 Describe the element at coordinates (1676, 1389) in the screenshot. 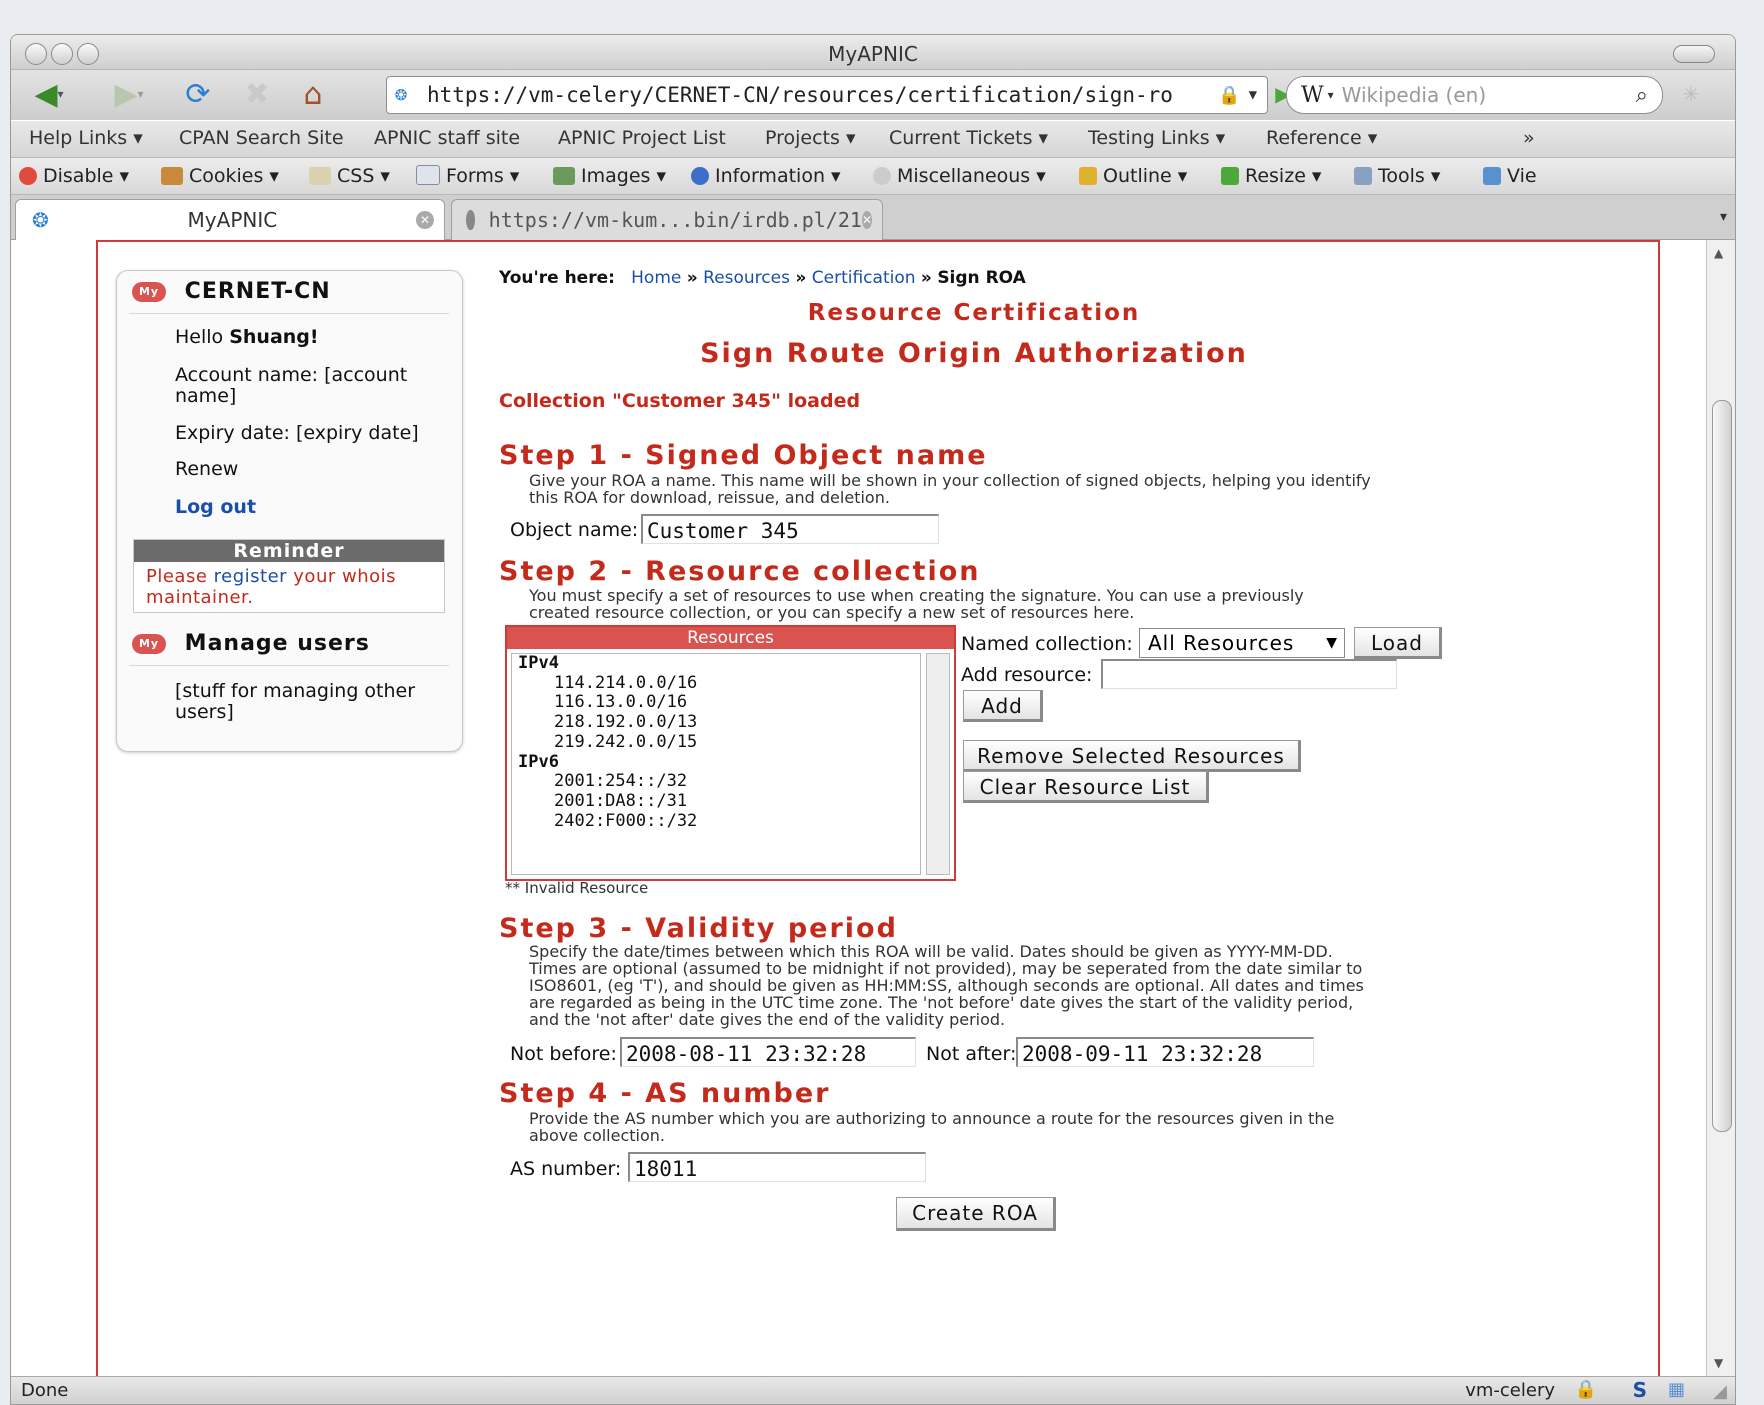

I see `extension-grid-icon: ▦` at that location.